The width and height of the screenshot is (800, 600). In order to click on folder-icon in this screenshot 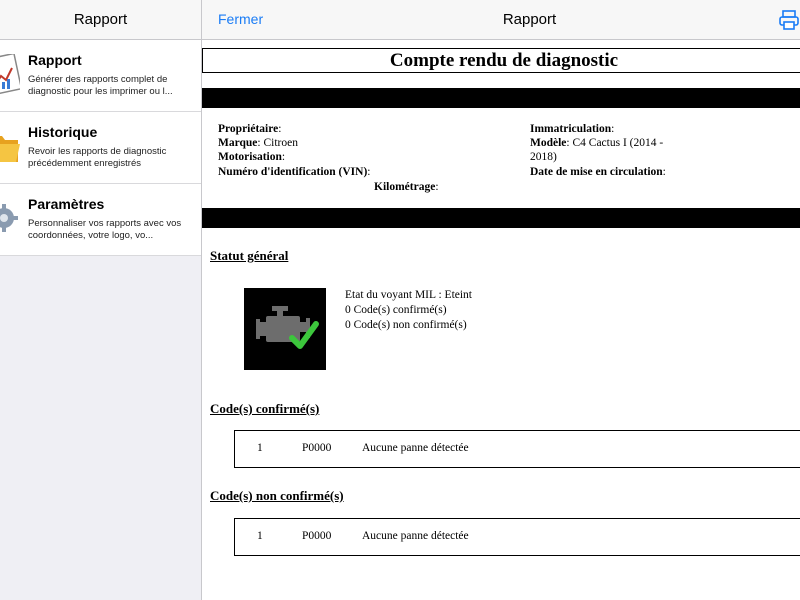, I will do `click(10, 149)`.